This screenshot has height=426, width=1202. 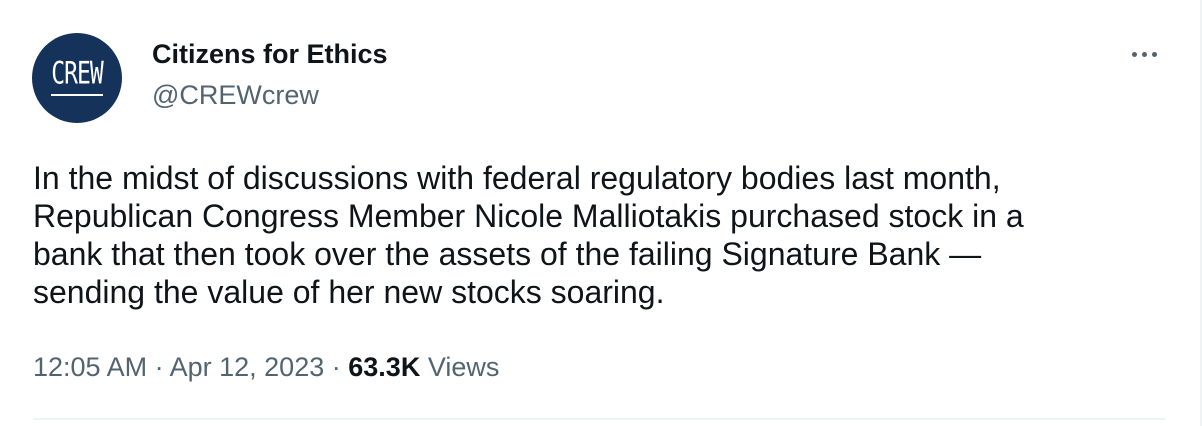 I want to click on author-display-name: Citizens for Ethics, so click(x=270, y=54).